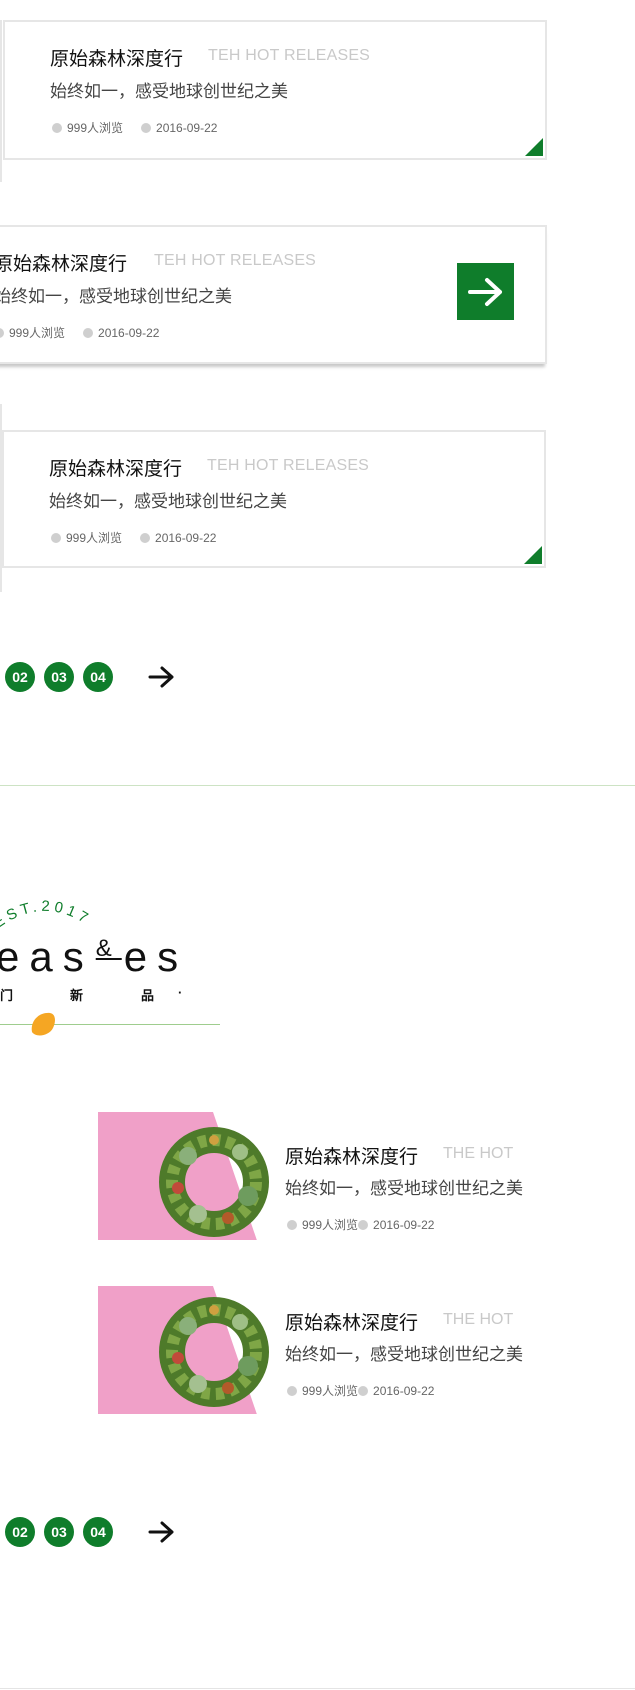  Describe the element at coordinates (108, 948) in the screenshot. I see `logo-ampersand: &` at that location.